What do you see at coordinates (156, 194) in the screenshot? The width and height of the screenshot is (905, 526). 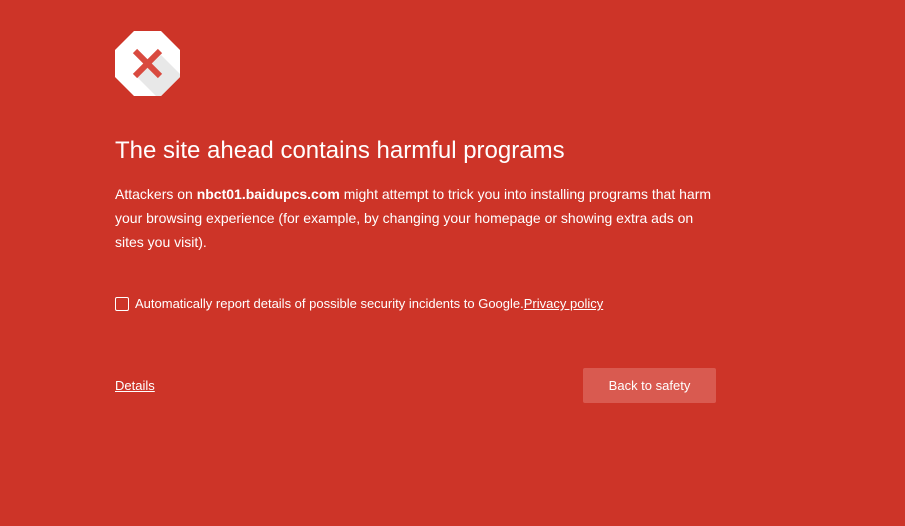 I see `description-prefix: Attackers on` at bounding box center [156, 194].